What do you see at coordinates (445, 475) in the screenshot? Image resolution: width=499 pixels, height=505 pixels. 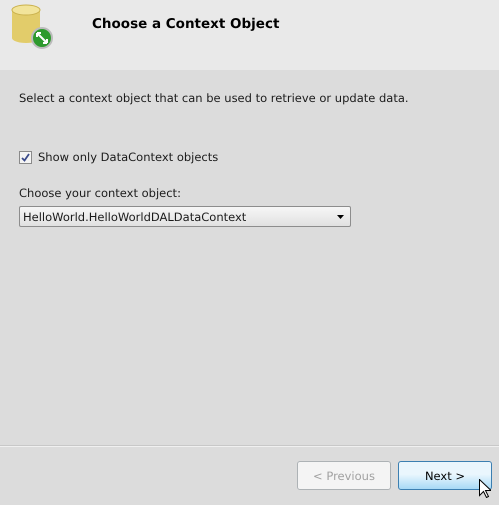 I see `wizard-button: Next >` at bounding box center [445, 475].